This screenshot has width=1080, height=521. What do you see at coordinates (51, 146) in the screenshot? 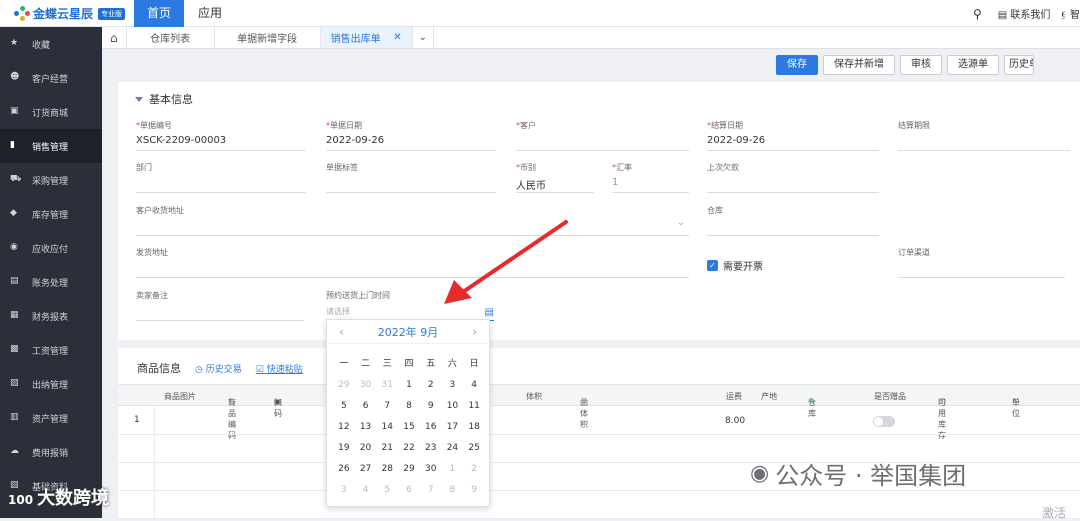
I see `sidebar-item-3: ▮ 销售管理` at bounding box center [51, 146].